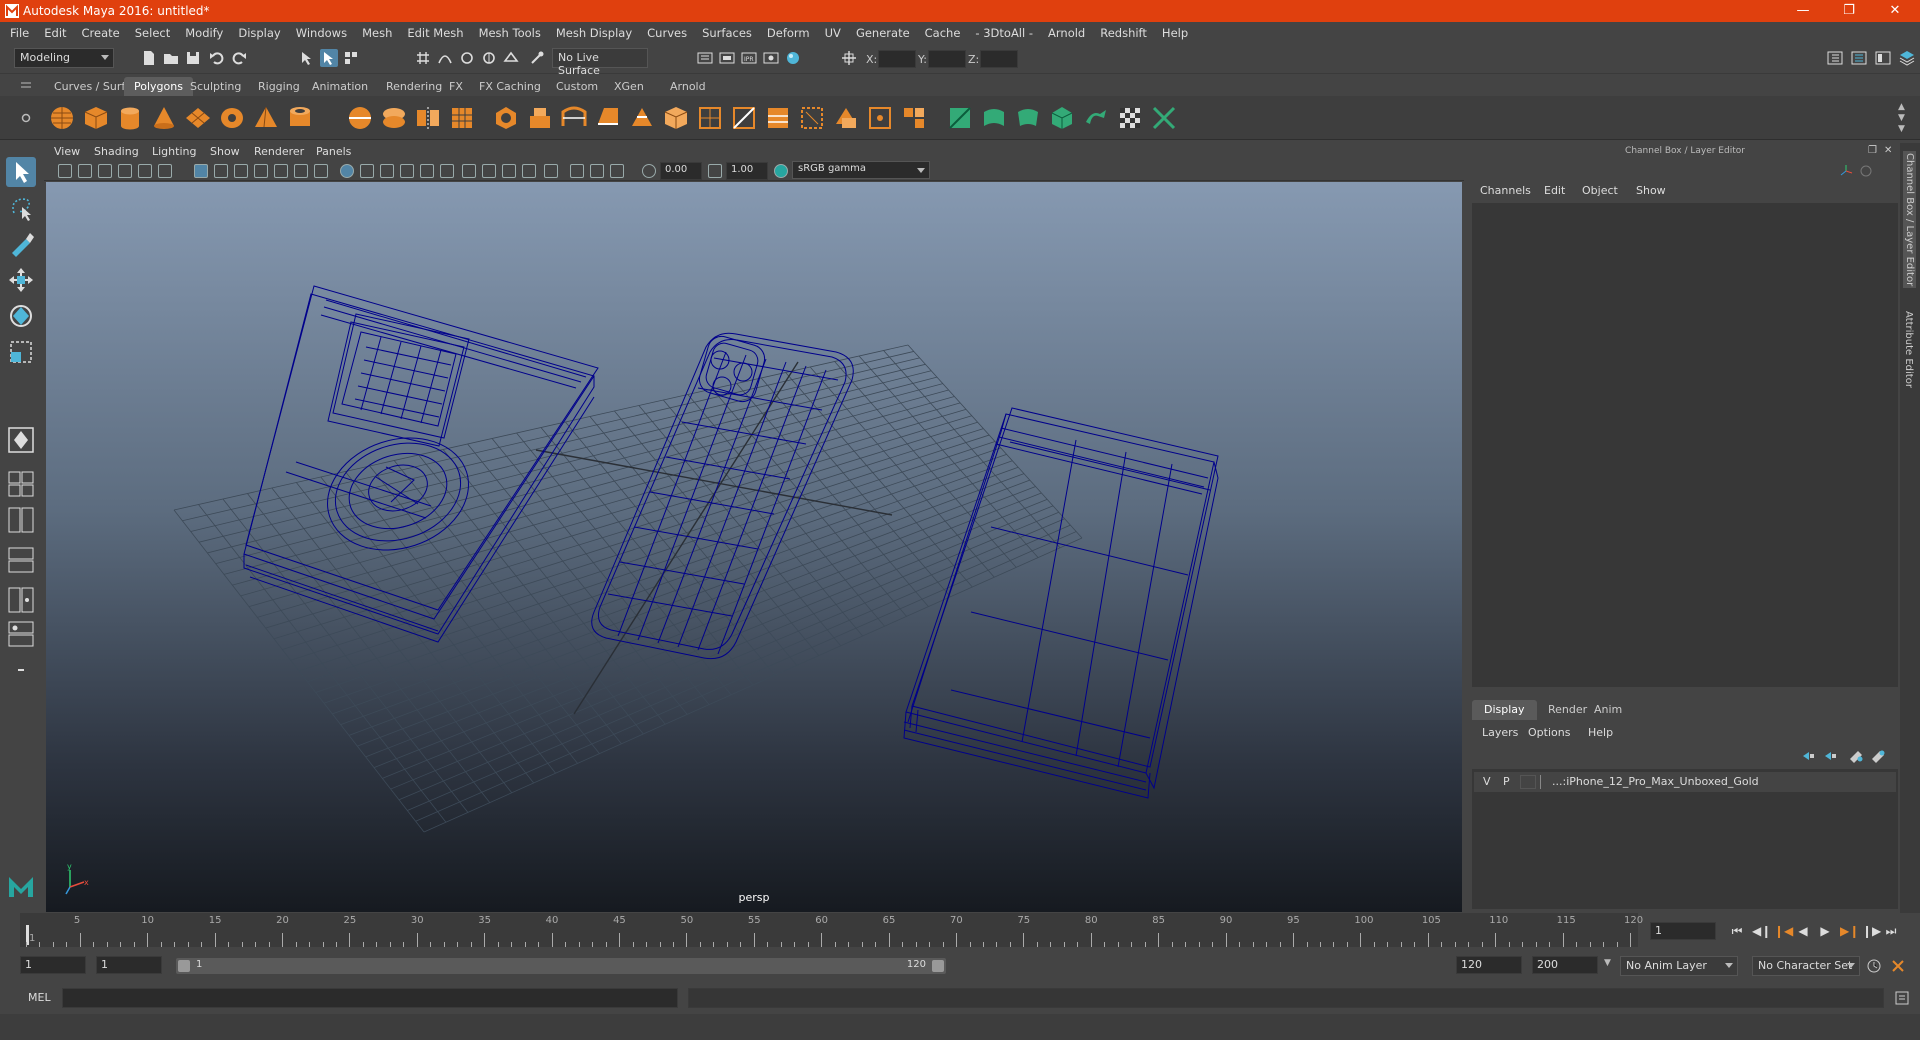 This screenshot has height=1040, width=1920. What do you see at coordinates (1878, 756) in the screenshot?
I see `new-layer-selected-icon` at bounding box center [1878, 756].